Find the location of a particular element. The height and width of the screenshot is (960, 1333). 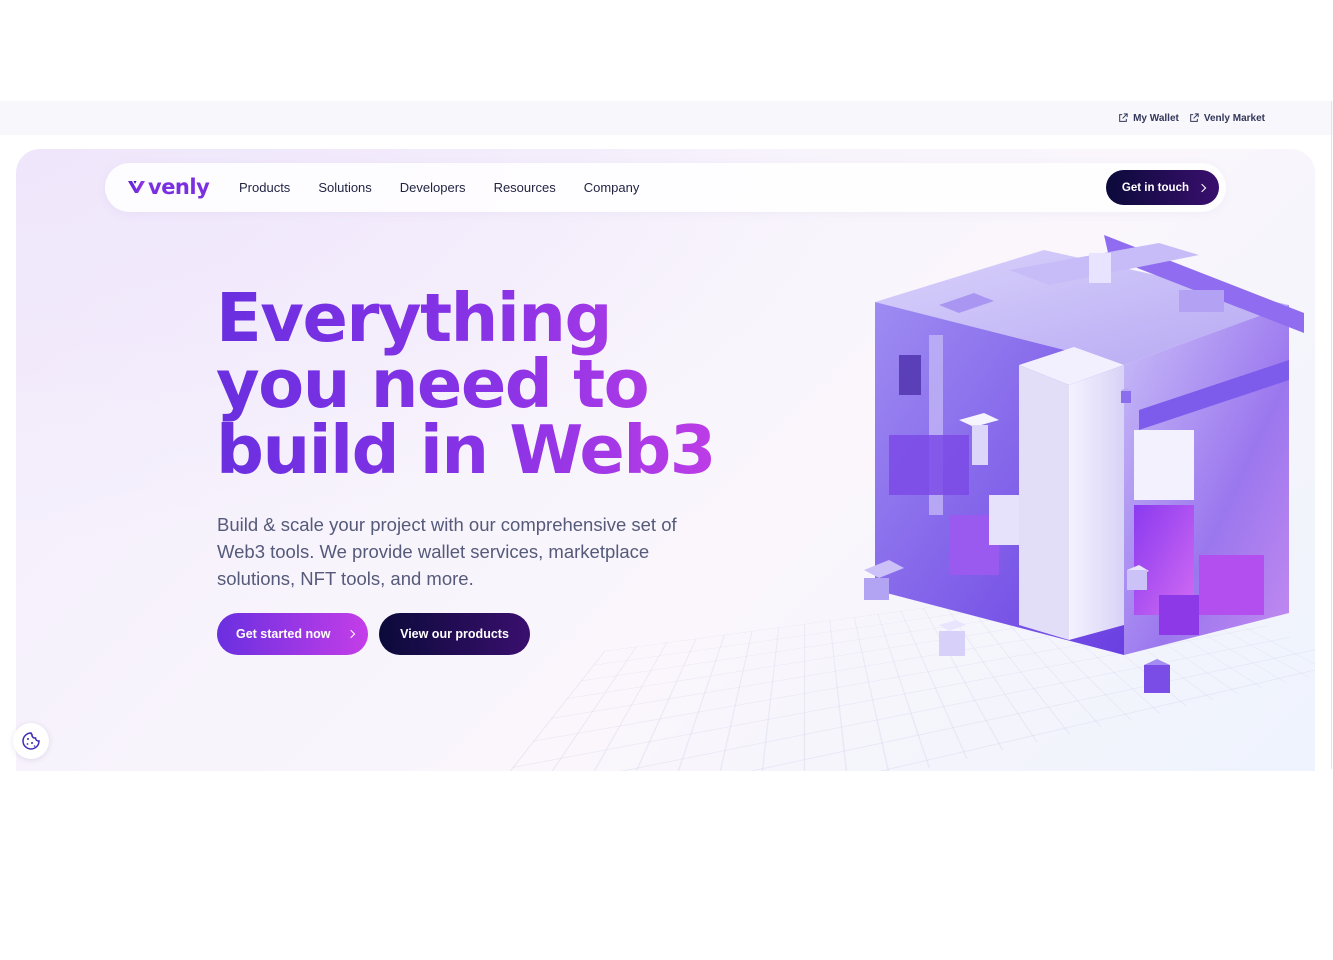

headline-line-2: you need to is located at coordinates (432, 384).